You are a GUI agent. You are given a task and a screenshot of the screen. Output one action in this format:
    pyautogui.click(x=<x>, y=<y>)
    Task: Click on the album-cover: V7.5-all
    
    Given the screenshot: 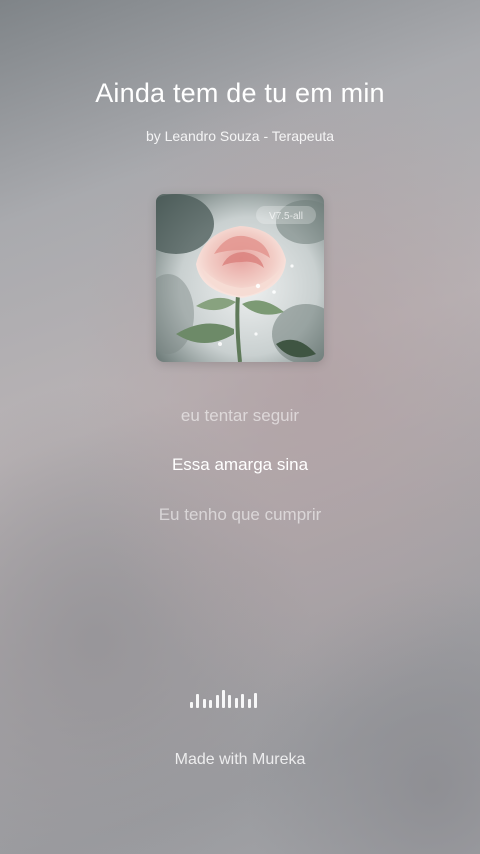 What is the action you would take?
    pyautogui.click(x=240, y=278)
    